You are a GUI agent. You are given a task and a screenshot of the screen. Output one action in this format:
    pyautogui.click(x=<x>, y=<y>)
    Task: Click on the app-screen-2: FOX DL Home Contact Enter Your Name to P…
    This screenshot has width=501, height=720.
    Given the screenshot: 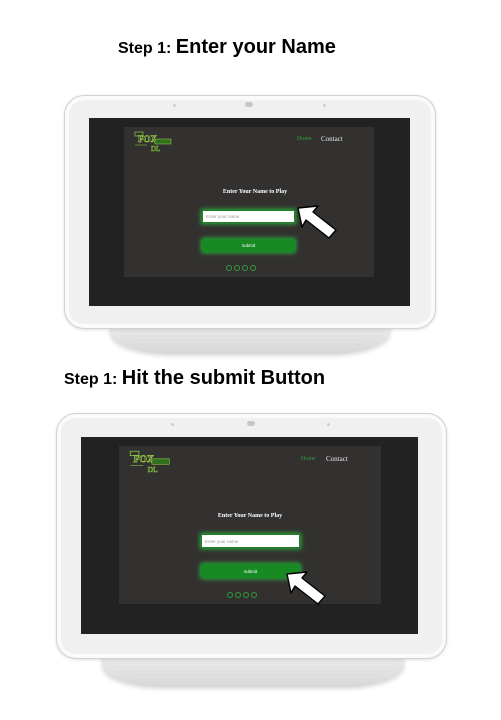 What is the action you would take?
    pyautogui.click(x=250, y=525)
    